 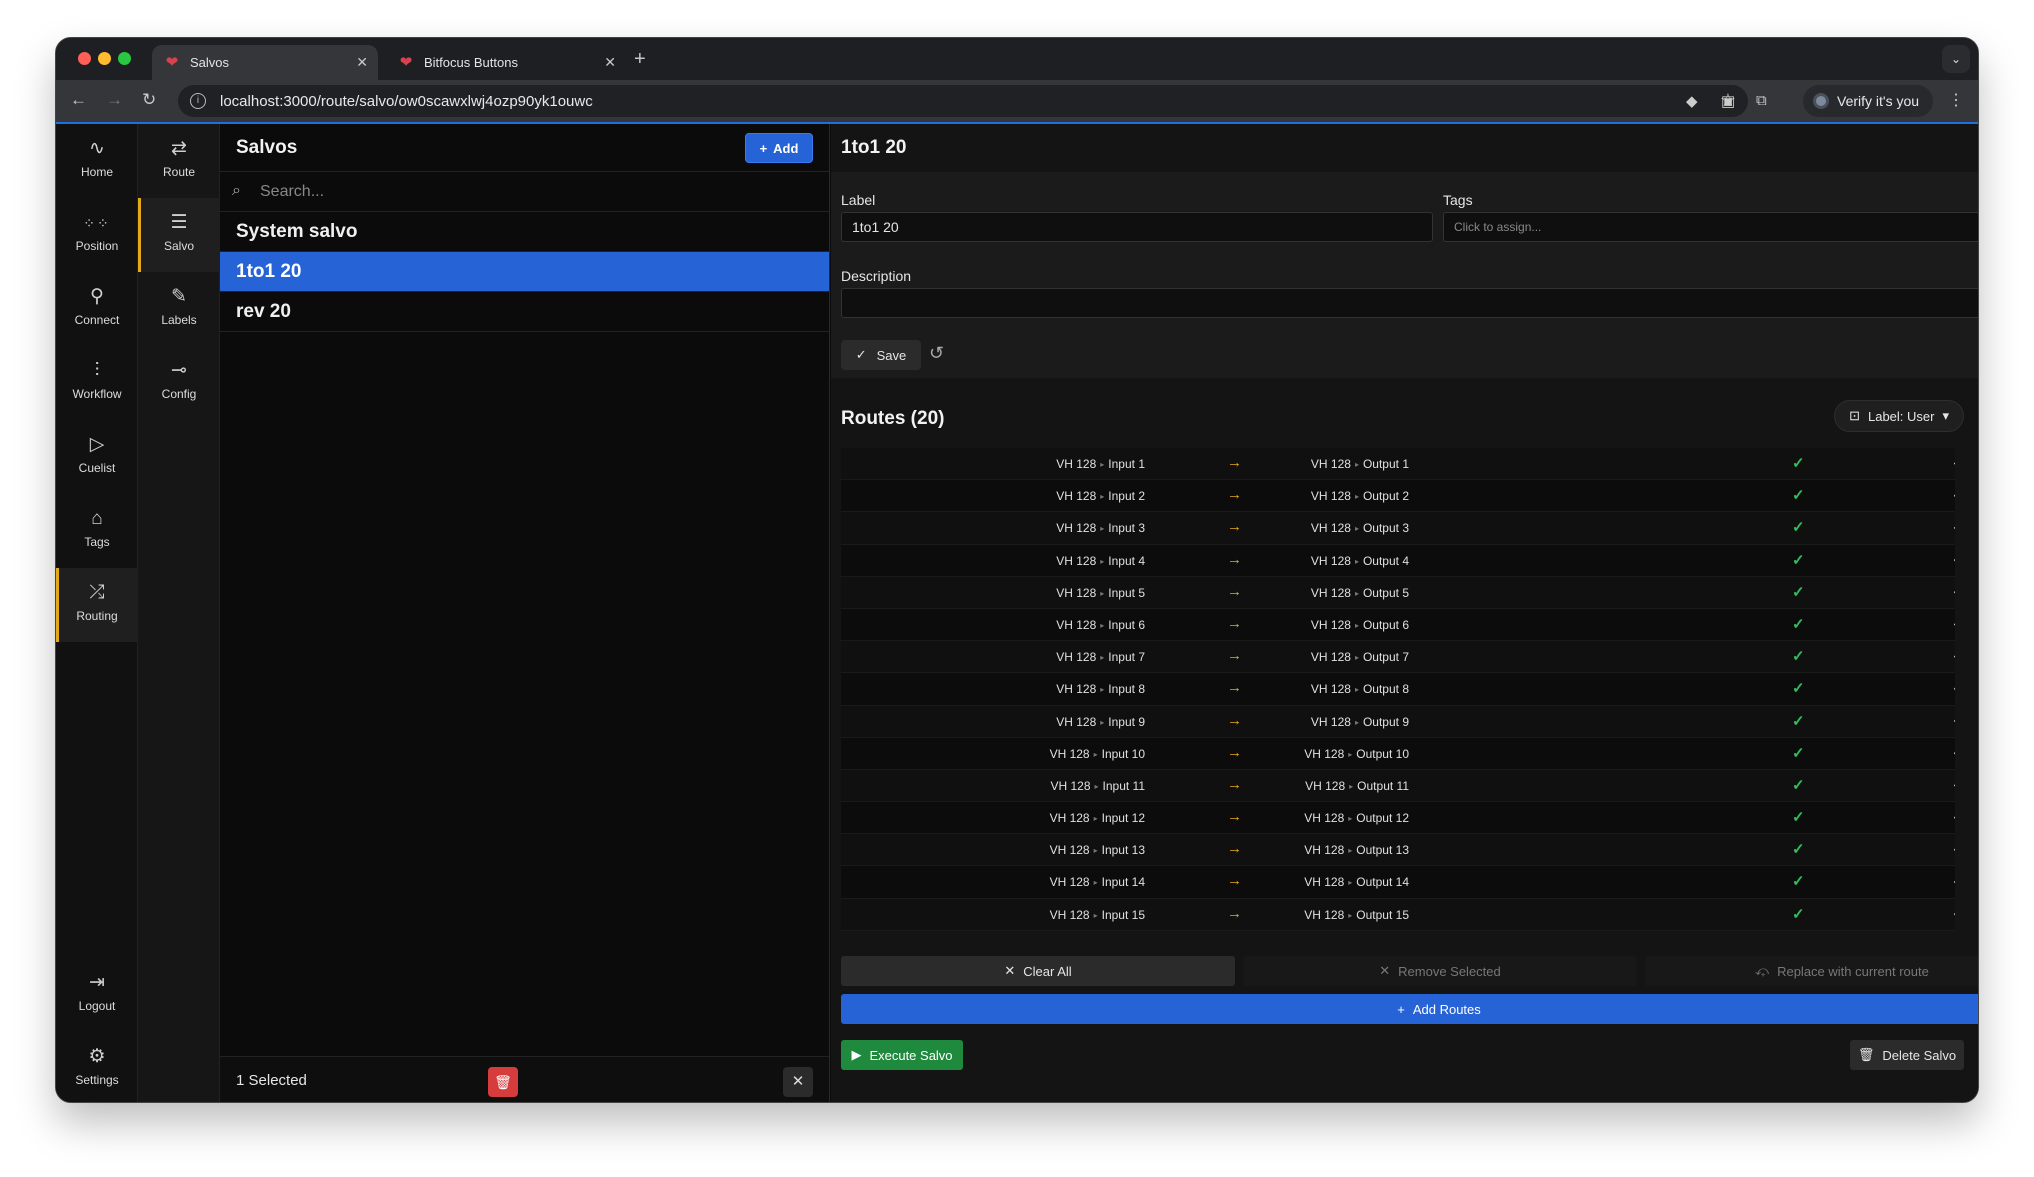 What do you see at coordinates (1398, 528) in the screenshot?
I see `route-row: VH 128 ▸ Input 3 → VH 128 ▸ Output 3 ✓` at bounding box center [1398, 528].